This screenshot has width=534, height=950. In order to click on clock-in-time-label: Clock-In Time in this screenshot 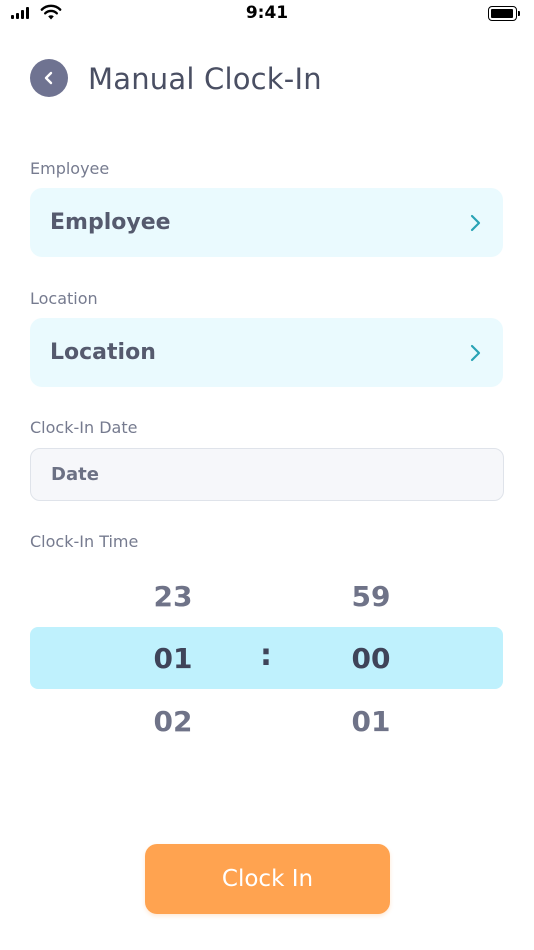, I will do `click(84, 541)`.